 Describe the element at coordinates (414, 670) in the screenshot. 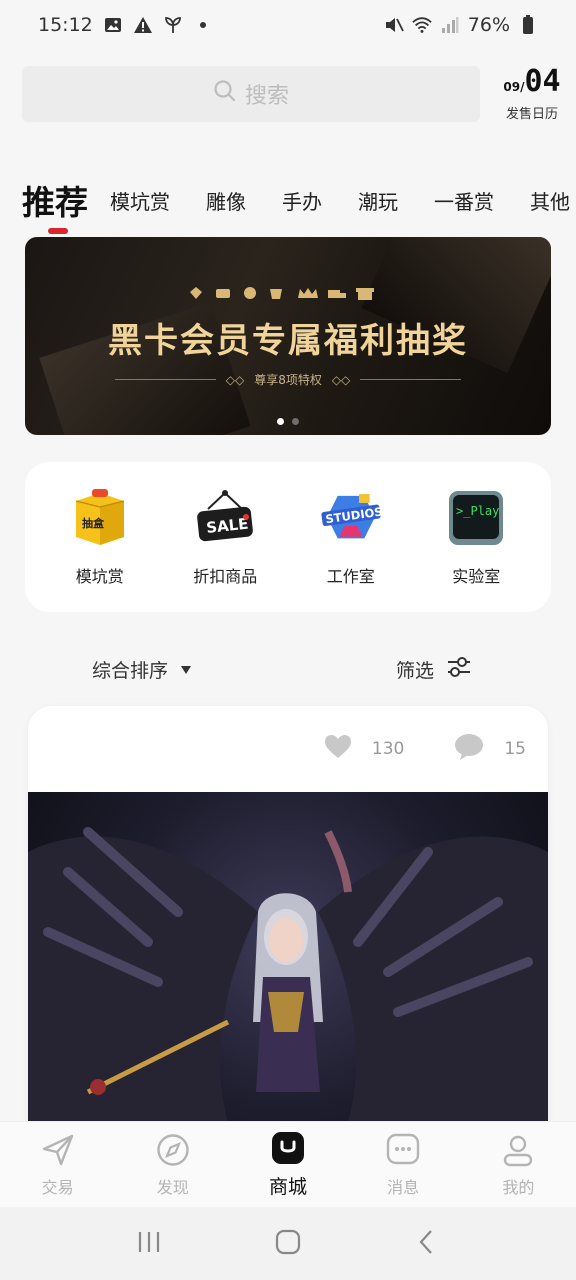

I see `filter-label: 筛选` at that location.